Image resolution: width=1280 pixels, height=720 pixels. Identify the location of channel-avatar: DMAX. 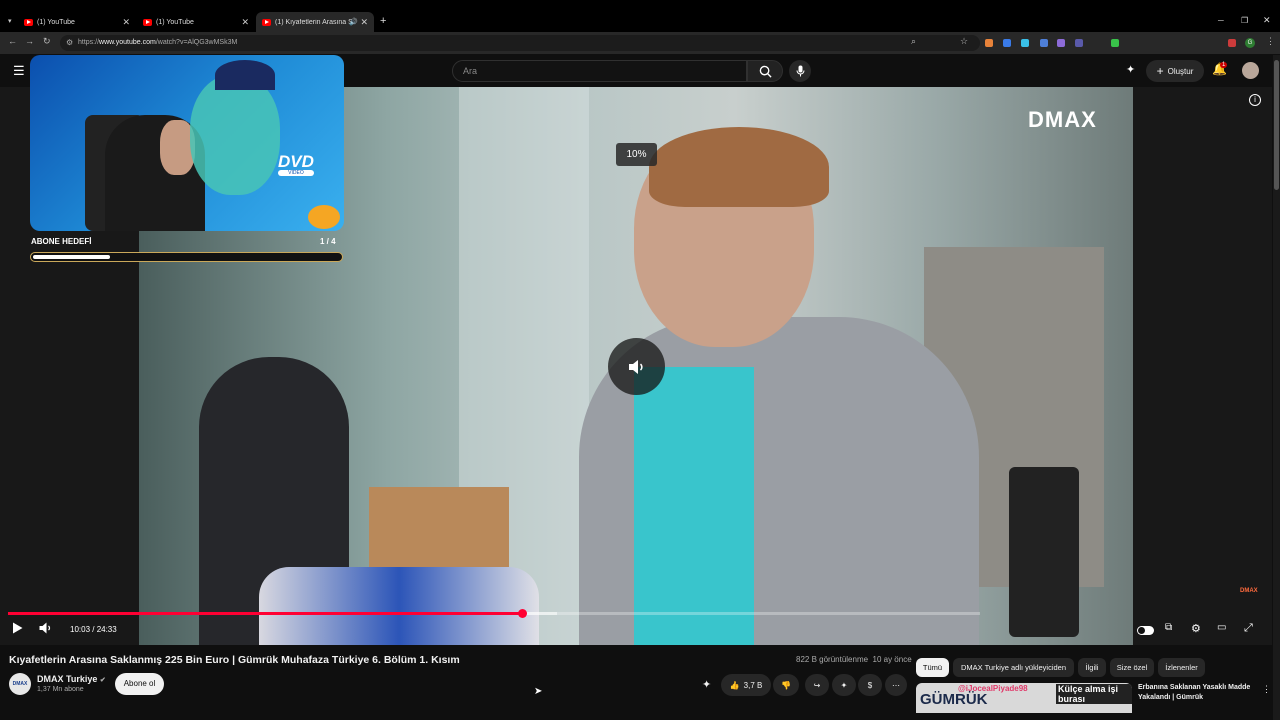
(20, 684).